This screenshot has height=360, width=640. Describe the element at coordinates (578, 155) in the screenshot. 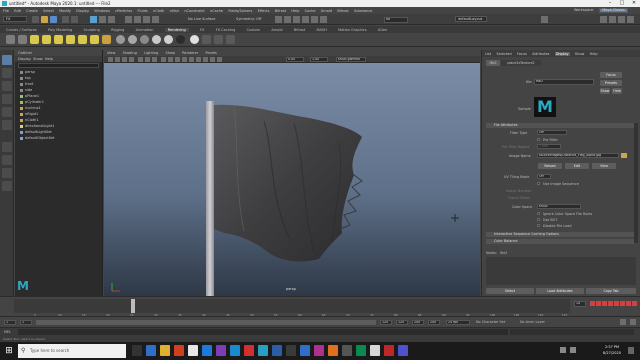

I see `image-name-field: sourceimages/Distance_Flag_Alpha.jpg` at that location.